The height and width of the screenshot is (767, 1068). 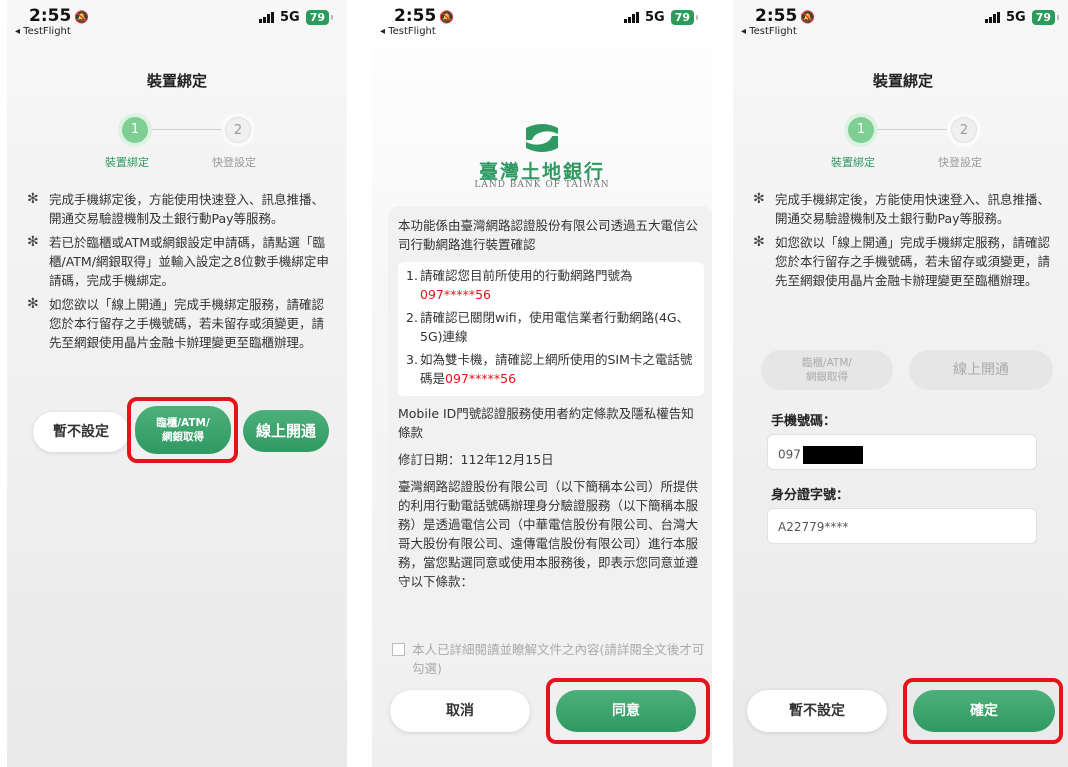 I want to click on phone-value: 097, so click(x=789, y=454).